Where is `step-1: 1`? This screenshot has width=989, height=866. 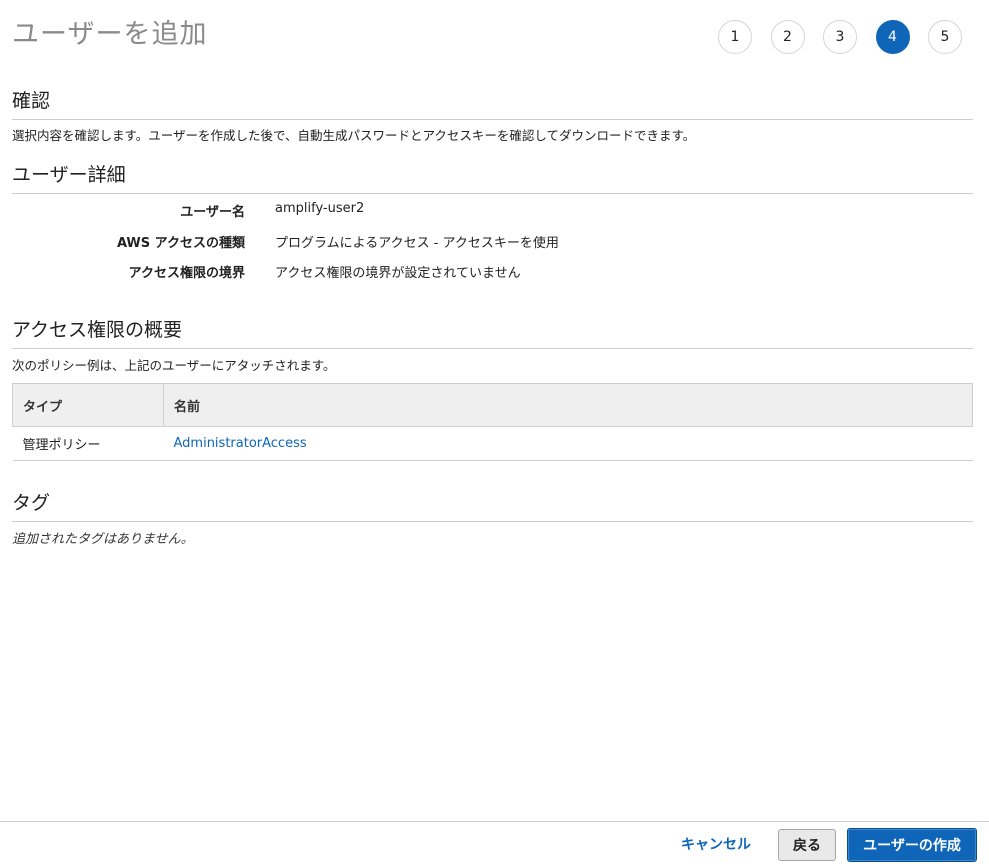 step-1: 1 is located at coordinates (735, 37).